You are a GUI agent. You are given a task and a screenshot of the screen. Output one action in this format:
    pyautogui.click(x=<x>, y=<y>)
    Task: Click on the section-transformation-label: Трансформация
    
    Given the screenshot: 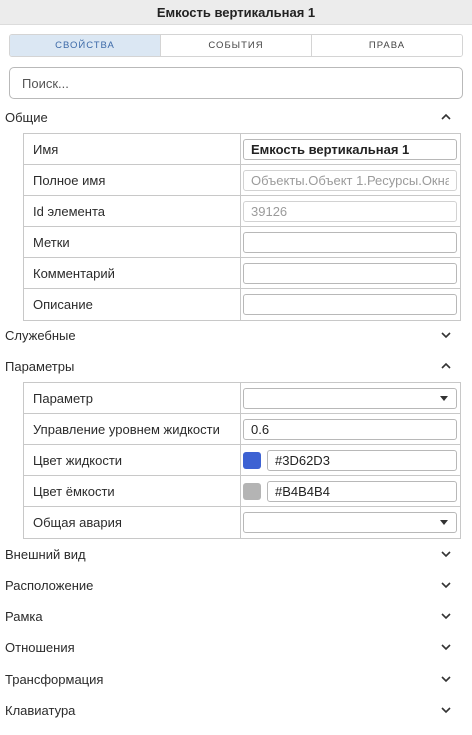 What is the action you would take?
    pyautogui.click(x=54, y=679)
    